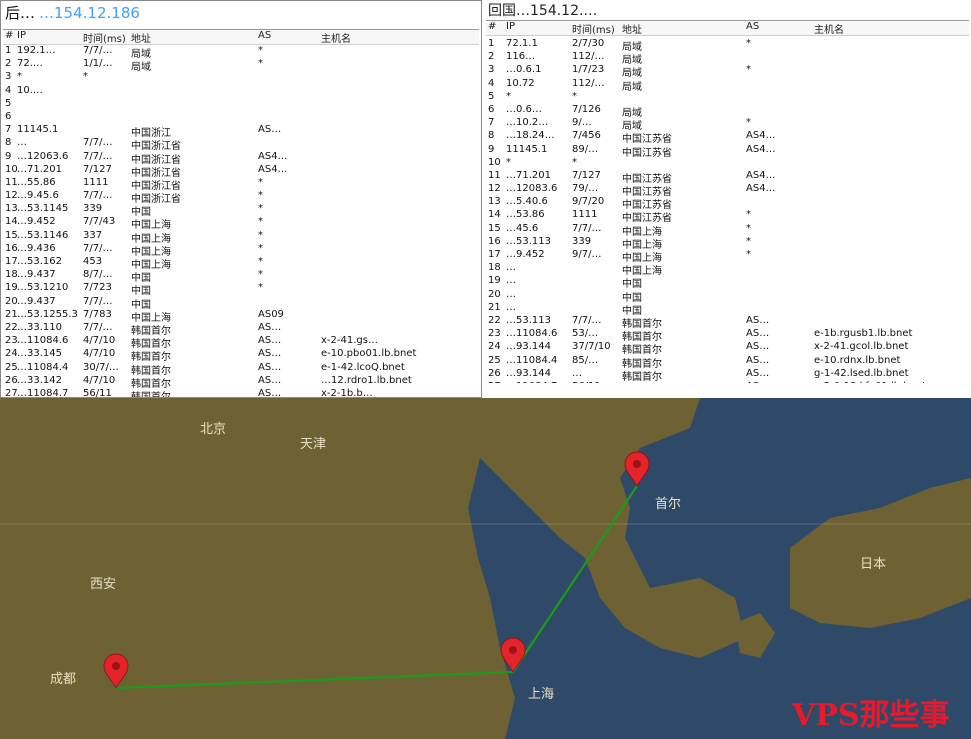 The width and height of the screenshot is (971, 739). Describe the element at coordinates (241, 382) in the screenshot. I see `table-row: 26 …33.142 4/7/10 韩国首尔 AS… …12.rdro1.lb.bnet` at that location.